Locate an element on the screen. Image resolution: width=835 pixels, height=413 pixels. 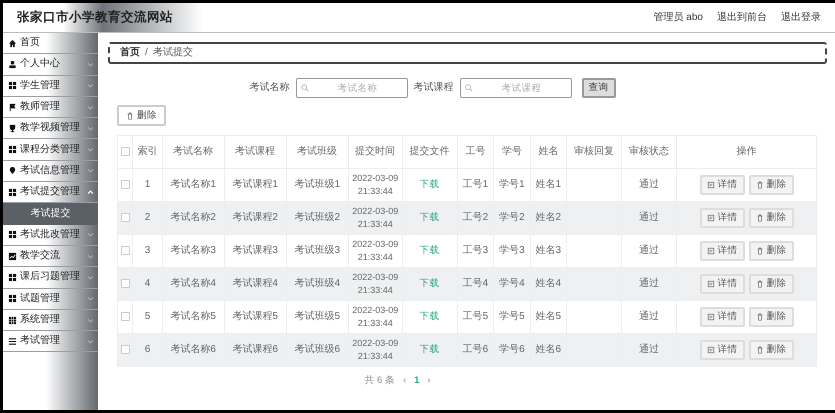
sidebar-item: 学生管理 is located at coordinates (50, 86).